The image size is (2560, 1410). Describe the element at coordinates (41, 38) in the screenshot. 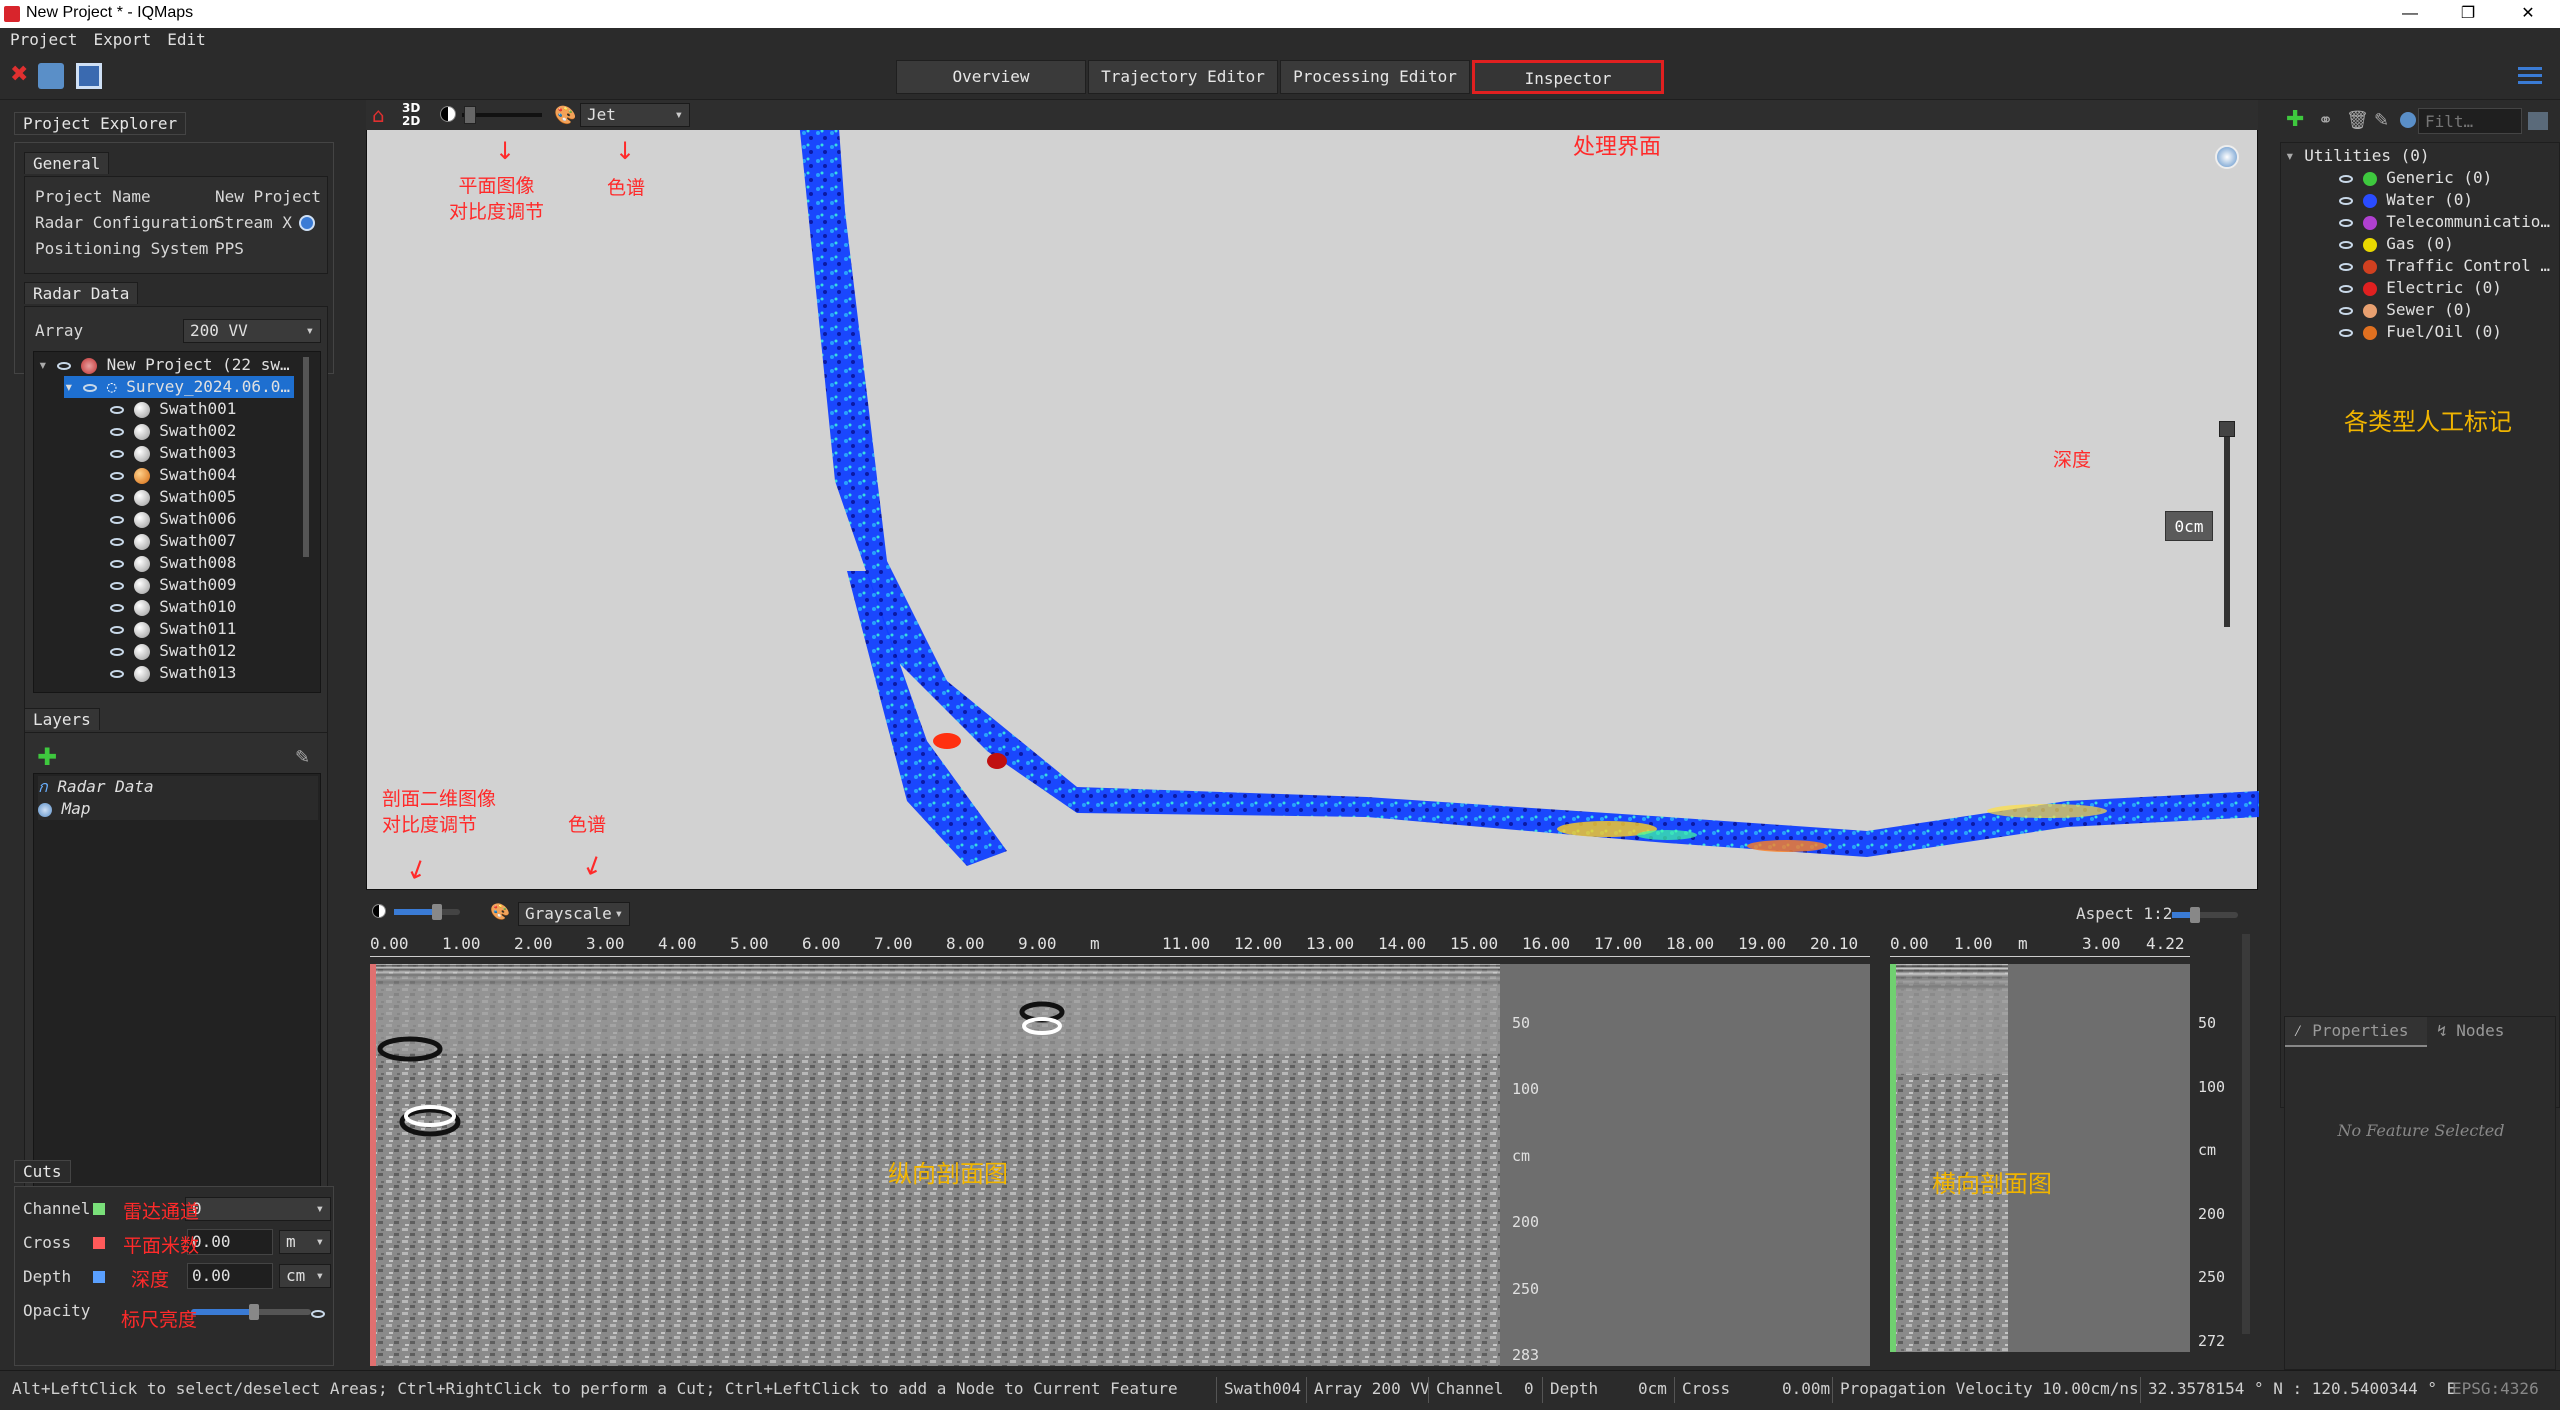

I see `menu-project: Project` at that location.